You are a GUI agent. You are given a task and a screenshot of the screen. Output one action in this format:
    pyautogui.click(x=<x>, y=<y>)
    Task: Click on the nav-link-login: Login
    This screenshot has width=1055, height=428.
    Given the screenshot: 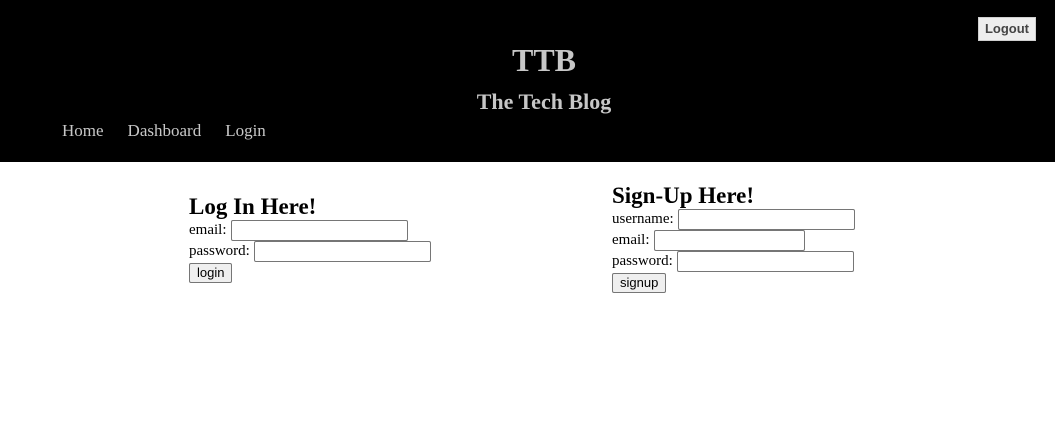 What is the action you would take?
    pyautogui.click(x=245, y=131)
    